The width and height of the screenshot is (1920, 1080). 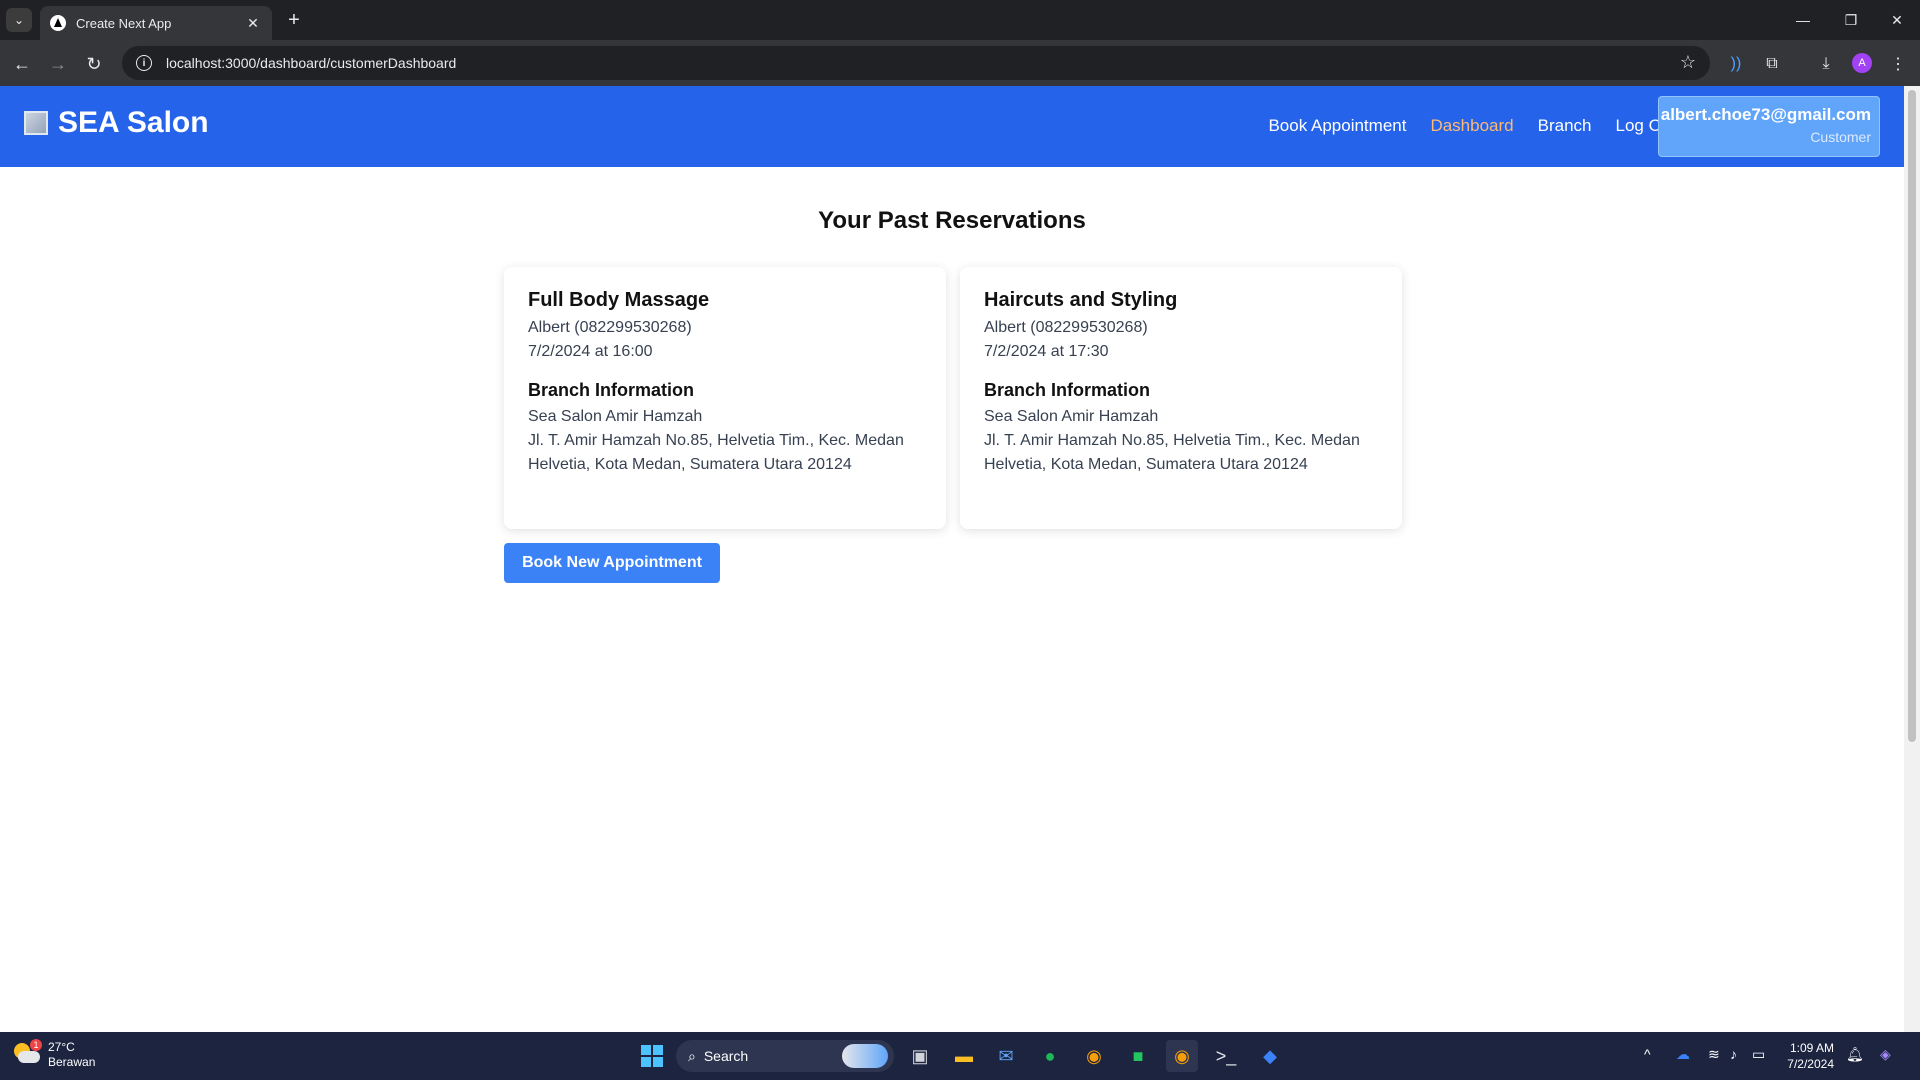 I want to click on user-email: albert.choe73@gmail.com, so click(x=1765, y=114).